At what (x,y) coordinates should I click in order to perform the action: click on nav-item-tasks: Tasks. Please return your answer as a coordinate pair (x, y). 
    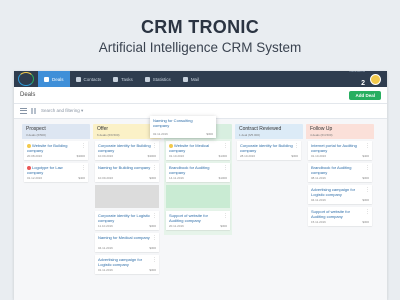
    Looking at the image, I should click on (123, 79).